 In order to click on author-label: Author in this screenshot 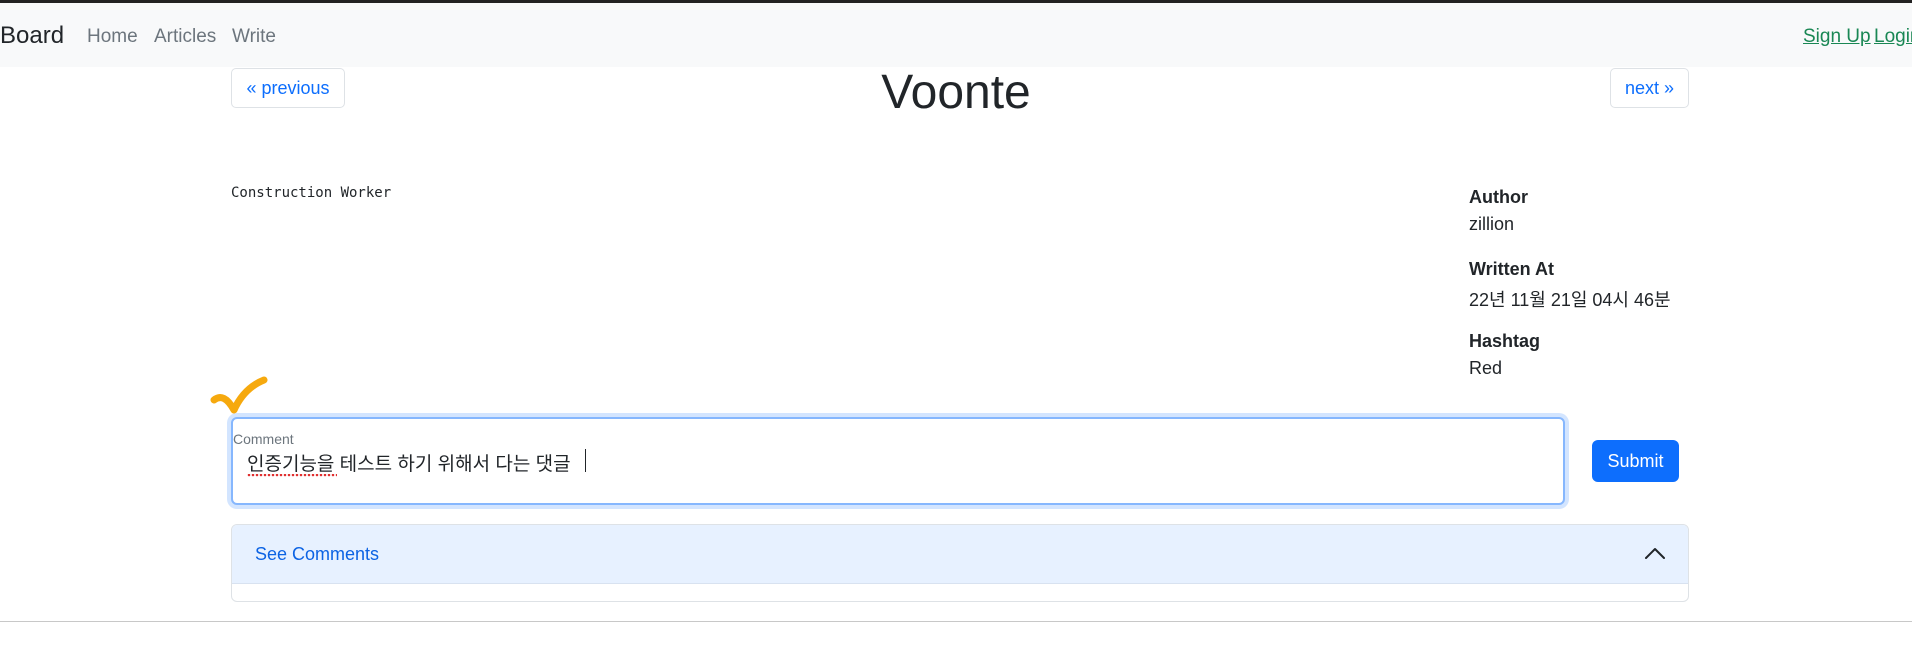, I will do `click(1498, 197)`.